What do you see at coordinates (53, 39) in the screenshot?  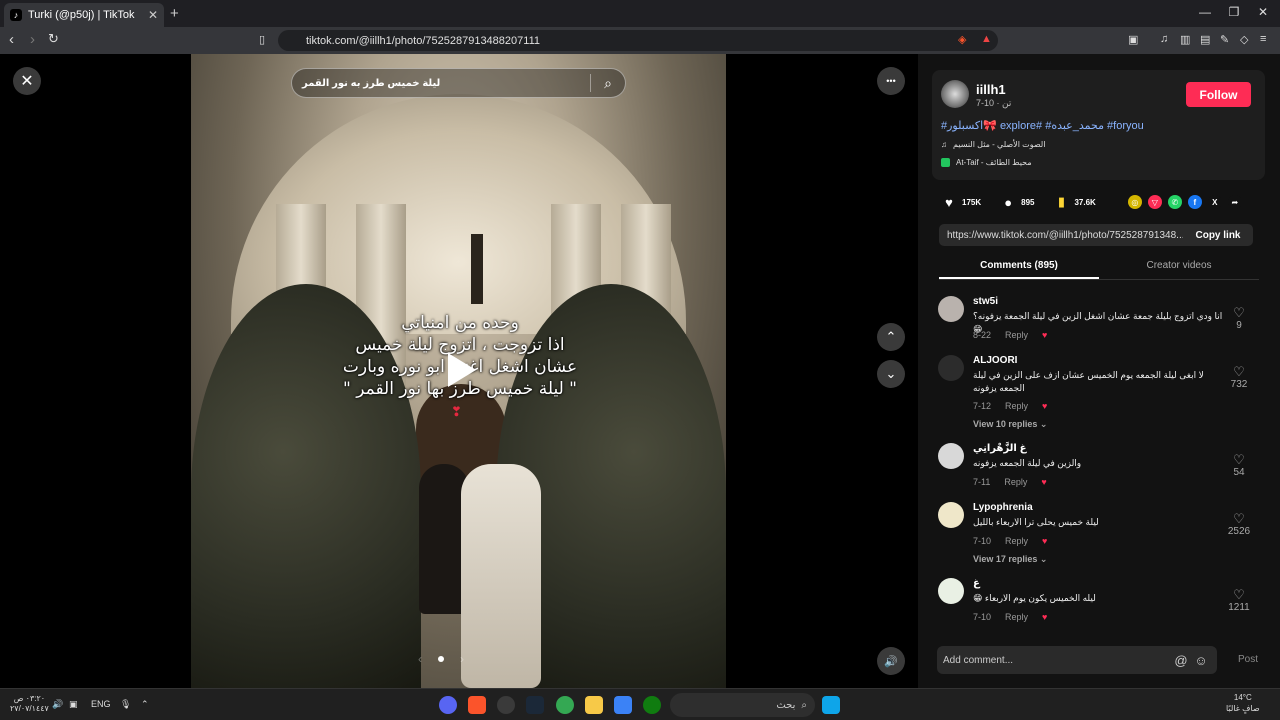 I see `reload-icon: ↻` at bounding box center [53, 39].